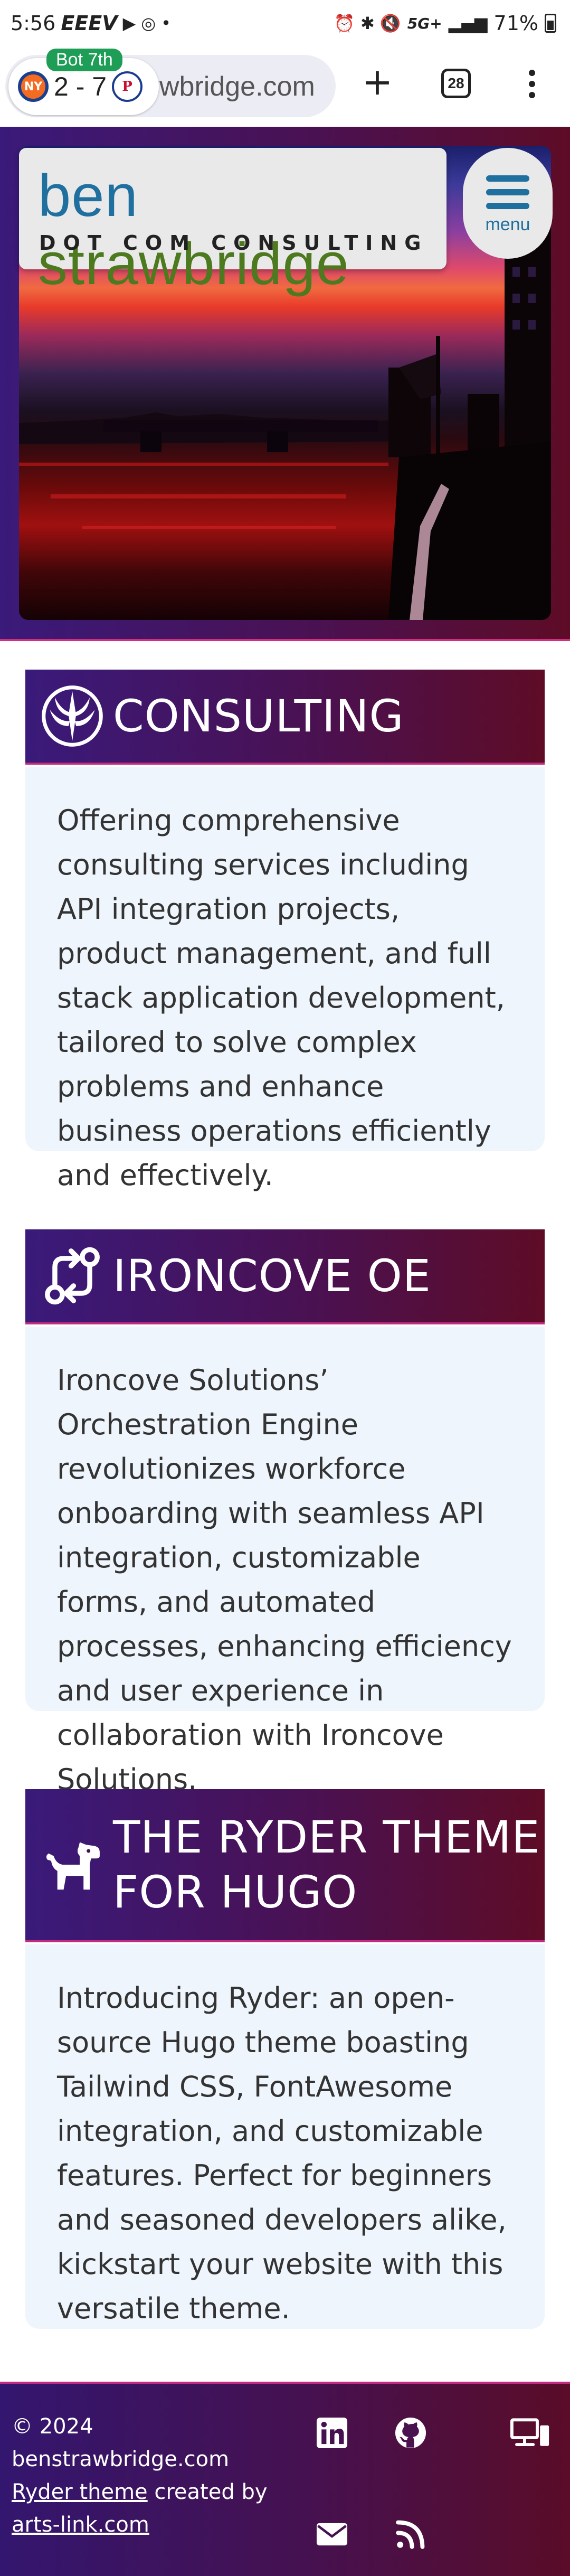 The height and width of the screenshot is (2576, 570). I want to click on status-right: ⏰ ✱ 🔇 5G+ ▂▄▆ 71%, so click(445, 23).